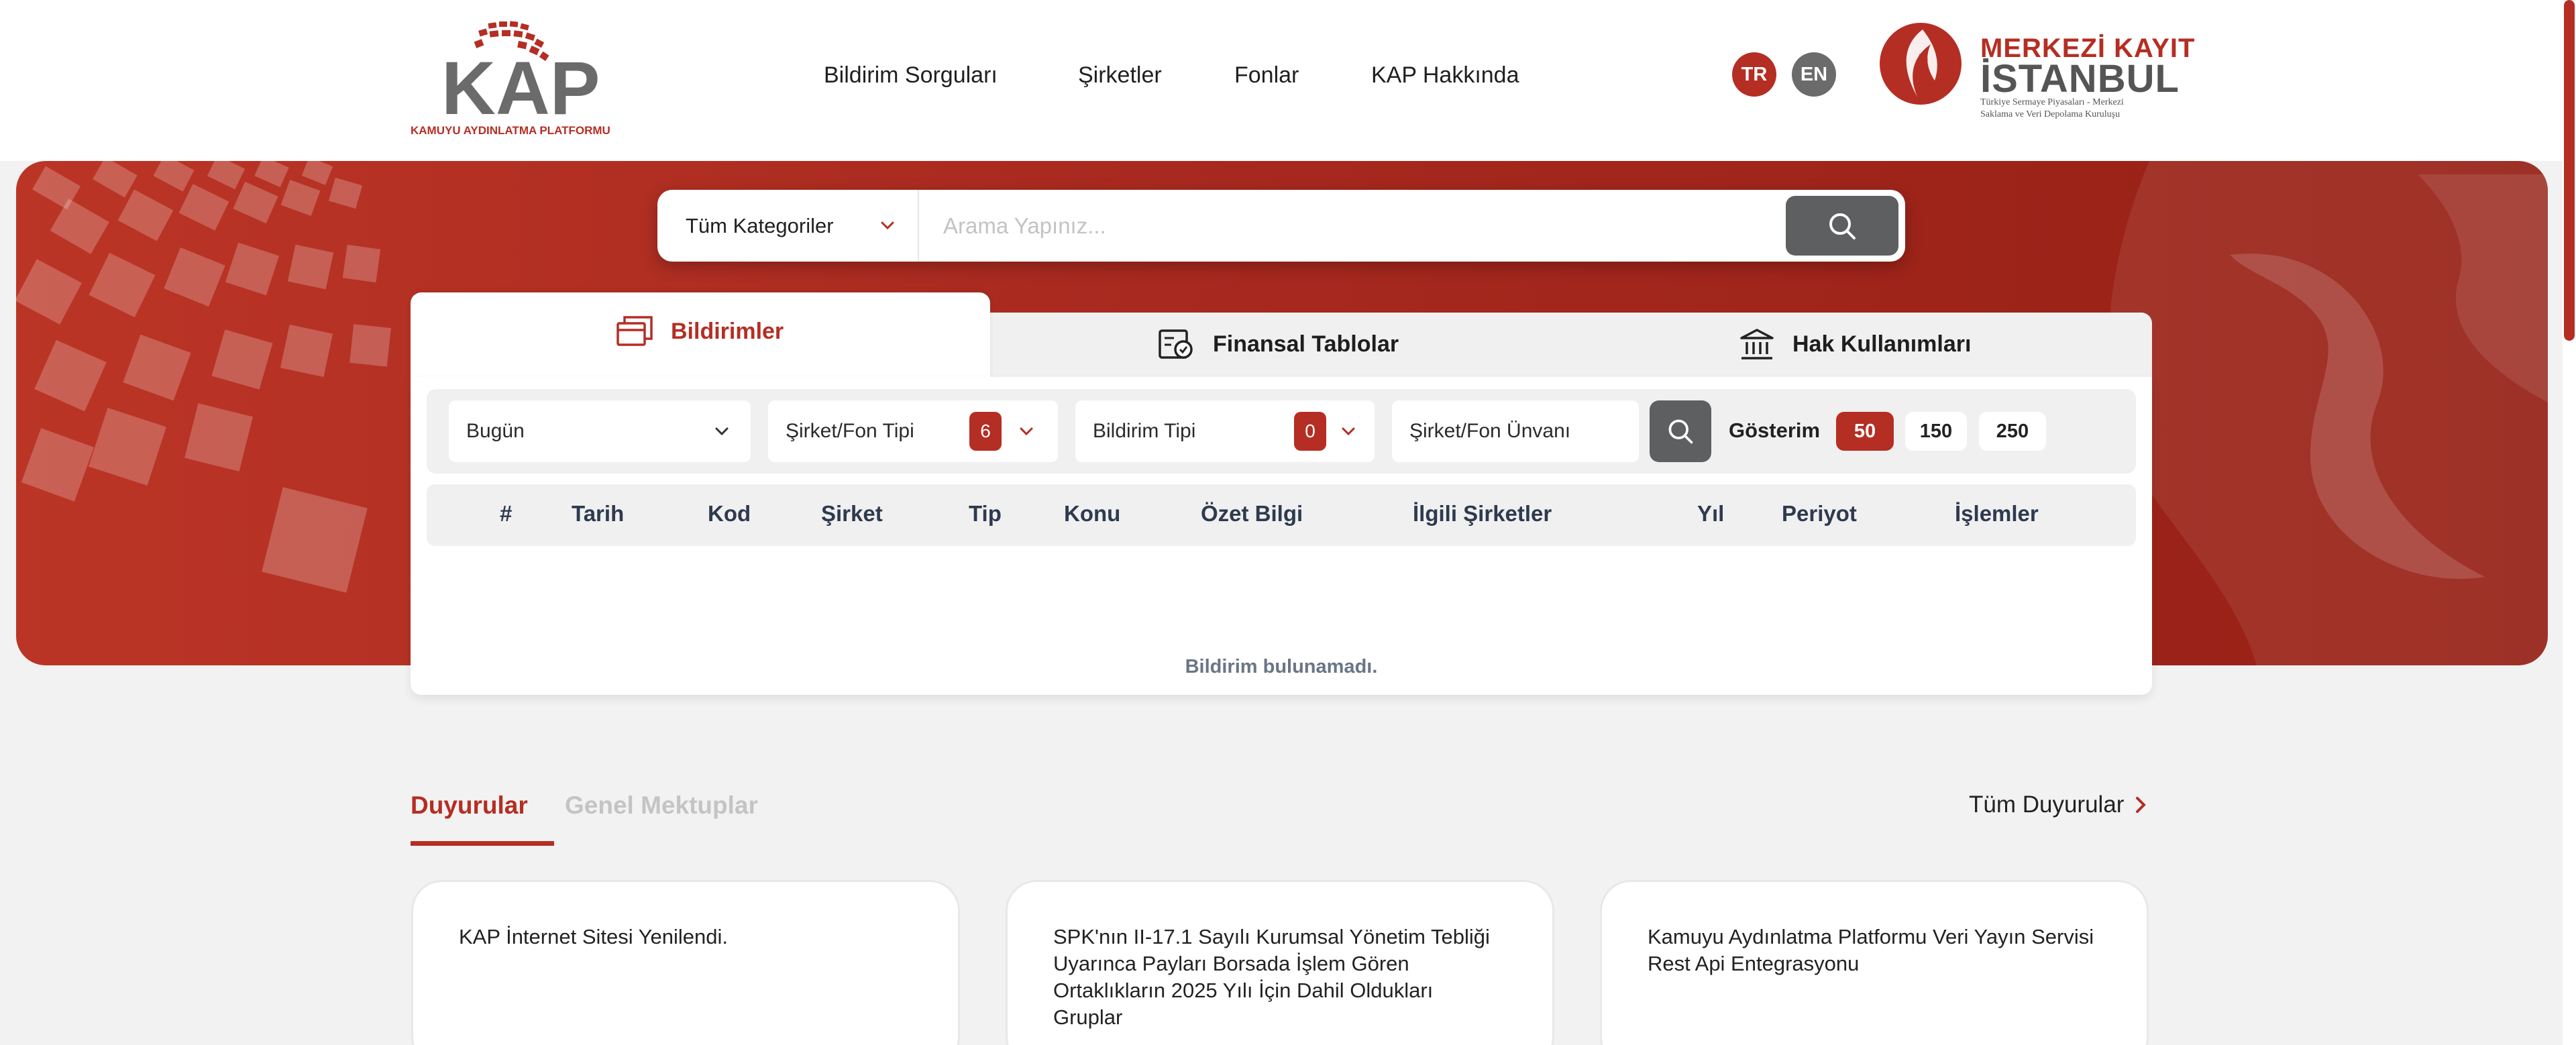 Image resolution: width=2576 pixels, height=1045 pixels. Describe the element at coordinates (1445, 75) in the screenshot. I see `nav-kap-hakkinda: KAP Hakkında` at that location.